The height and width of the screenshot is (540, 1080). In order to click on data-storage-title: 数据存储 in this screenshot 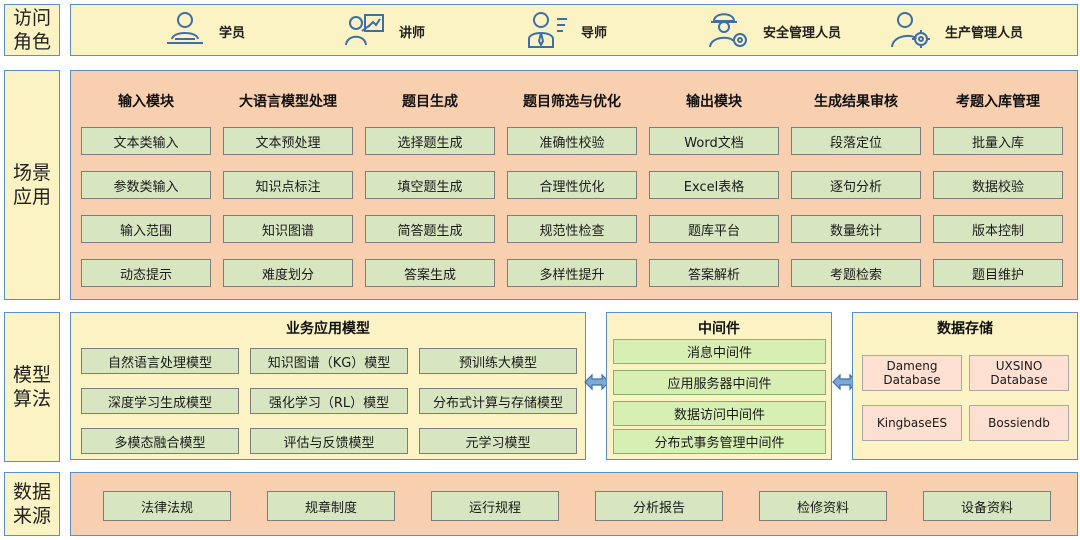, I will do `click(965, 329)`.